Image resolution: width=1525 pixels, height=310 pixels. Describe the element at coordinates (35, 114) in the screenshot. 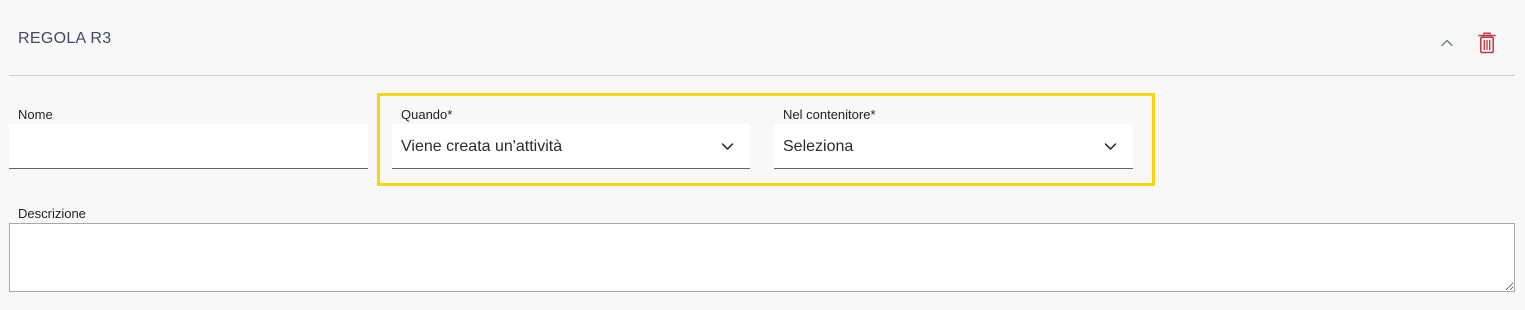

I see `nome-label: Nome` at that location.